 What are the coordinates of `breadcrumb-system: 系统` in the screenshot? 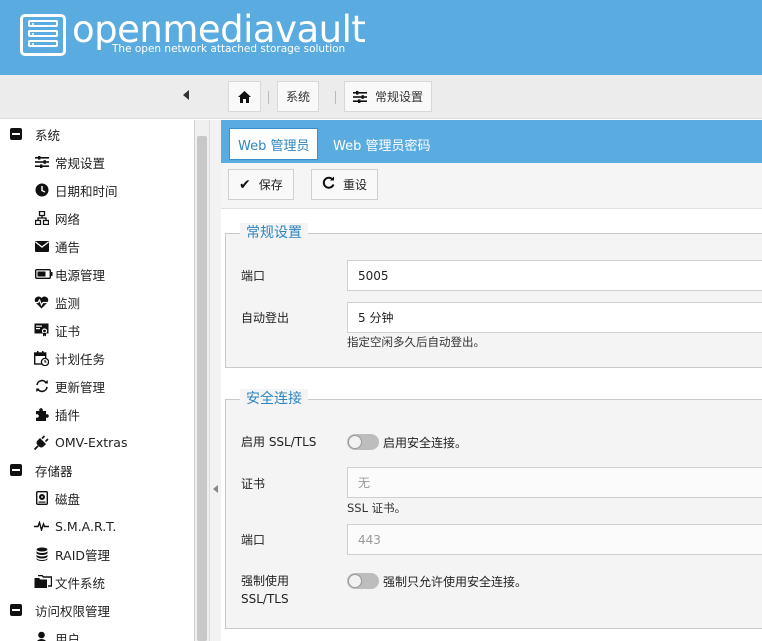 It's located at (298, 96).